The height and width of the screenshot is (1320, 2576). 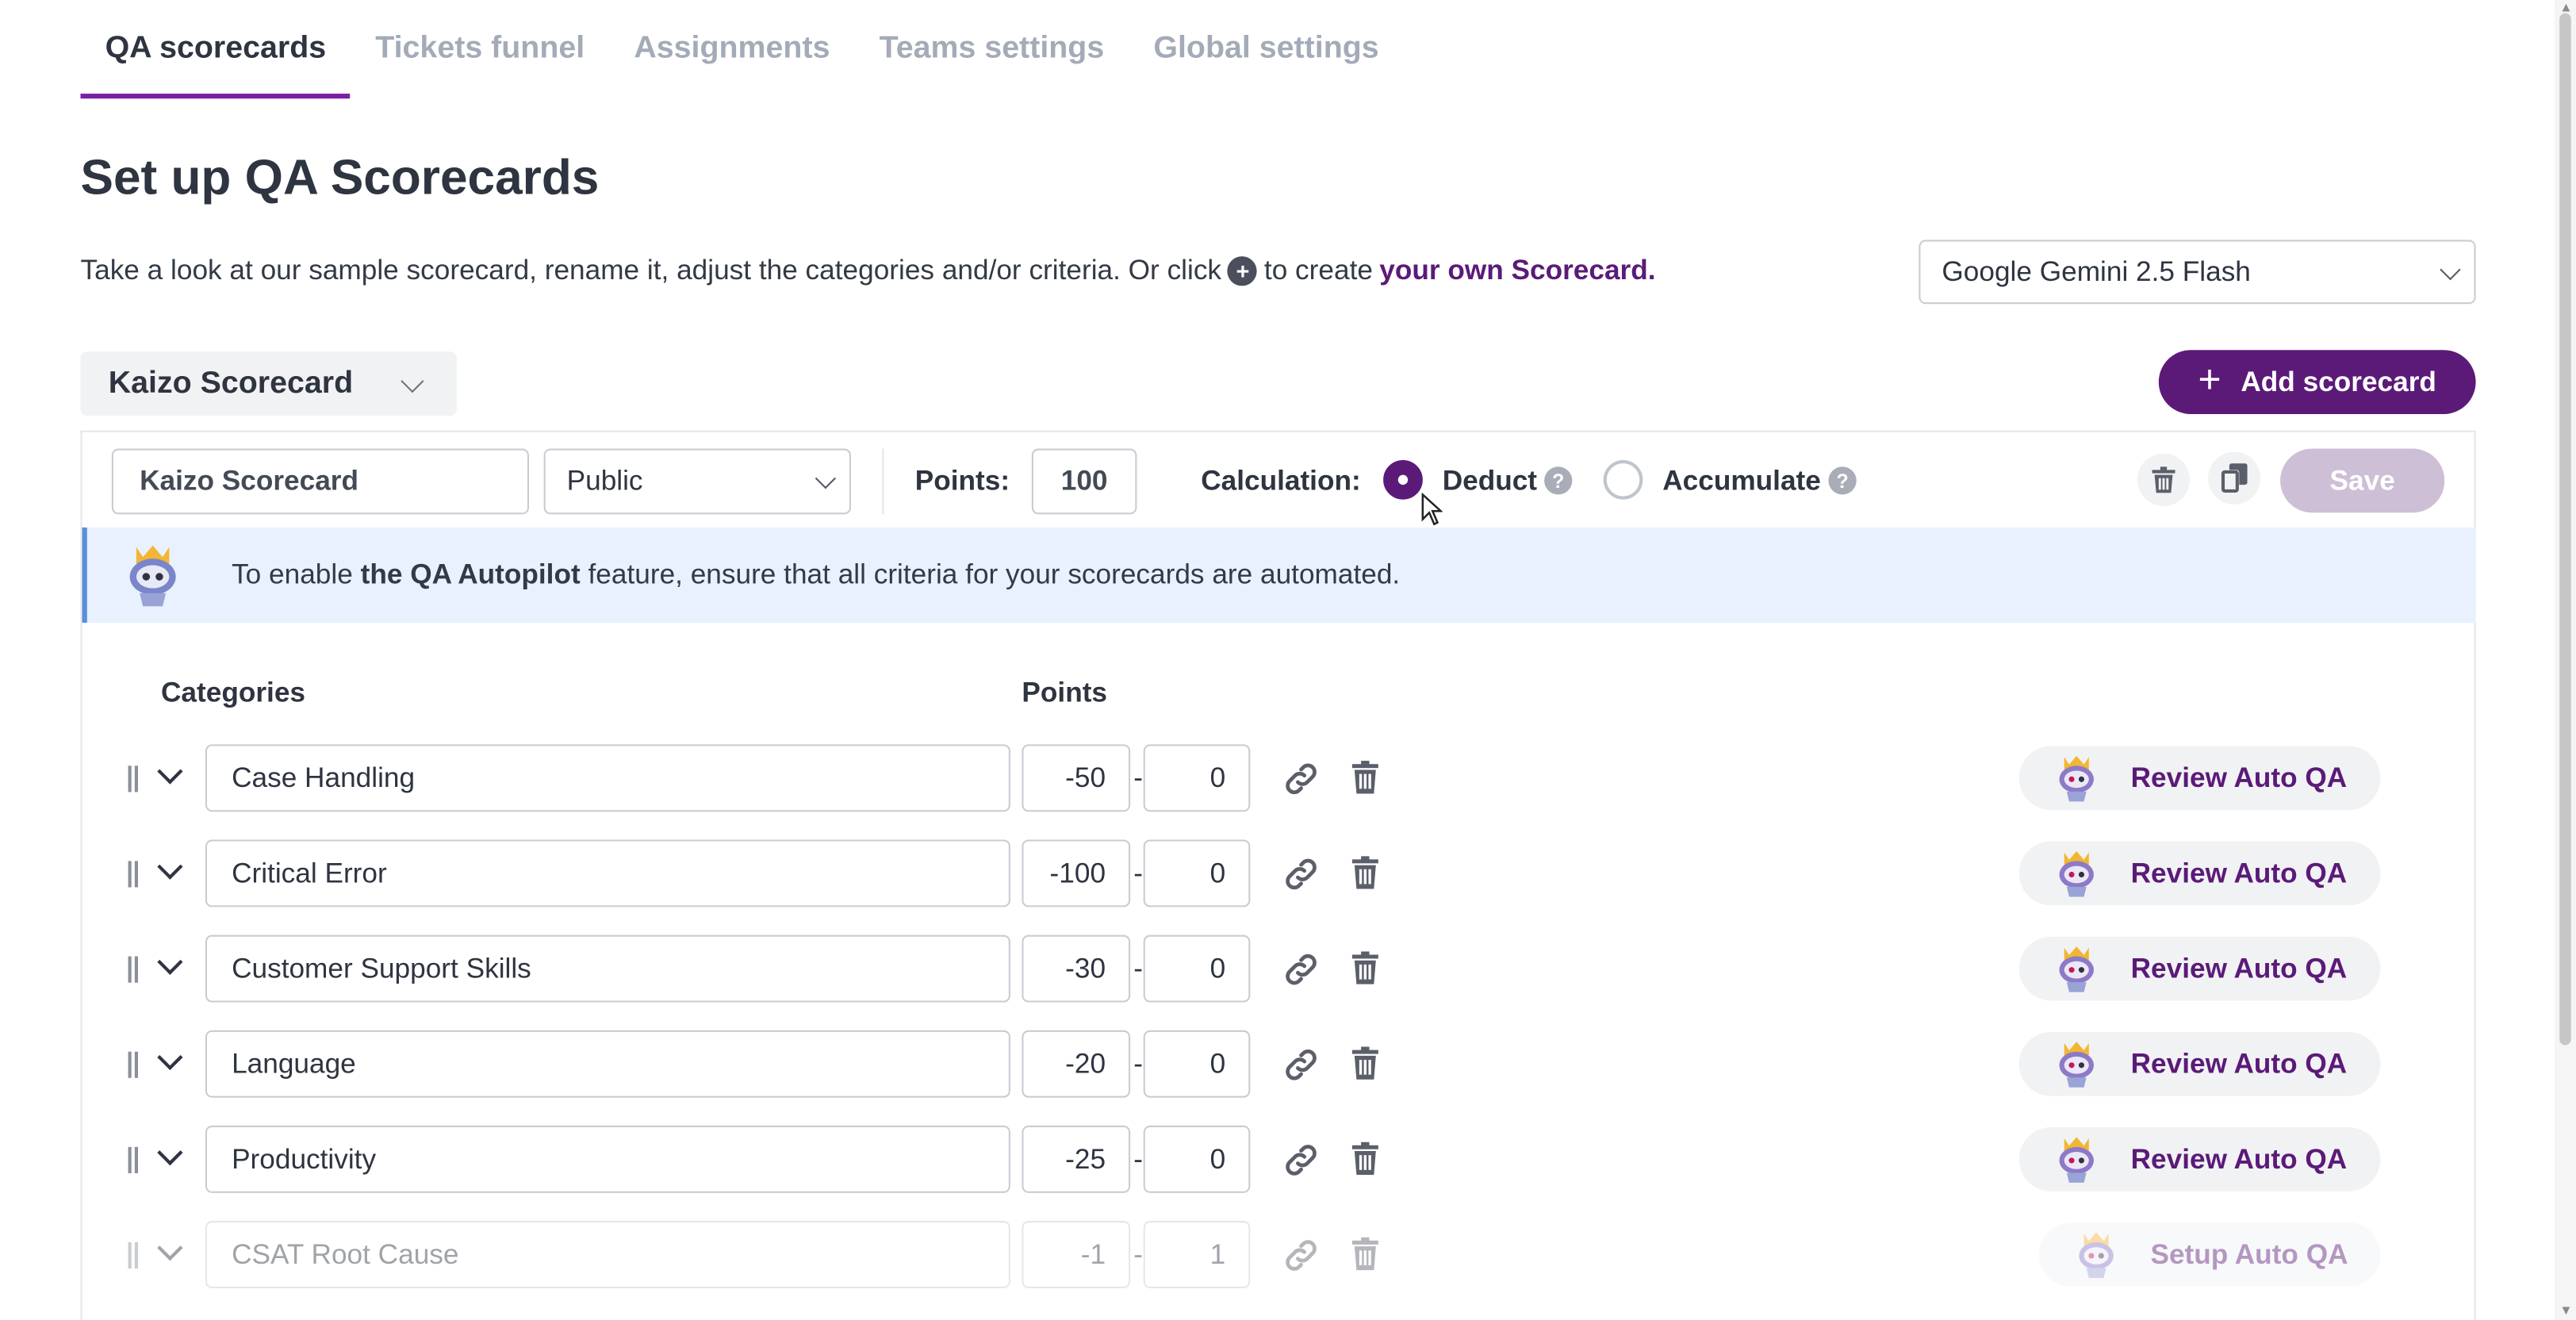 What do you see at coordinates (605, 481) in the screenshot?
I see `visibility-select-value: Public` at bounding box center [605, 481].